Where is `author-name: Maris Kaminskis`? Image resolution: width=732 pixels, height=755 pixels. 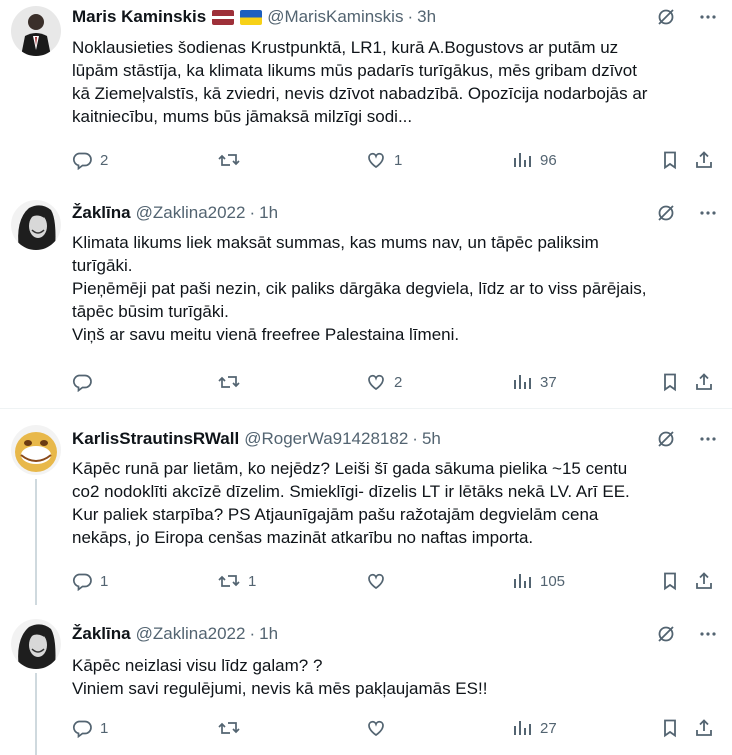
author-name: Maris Kaminskis is located at coordinates (139, 17).